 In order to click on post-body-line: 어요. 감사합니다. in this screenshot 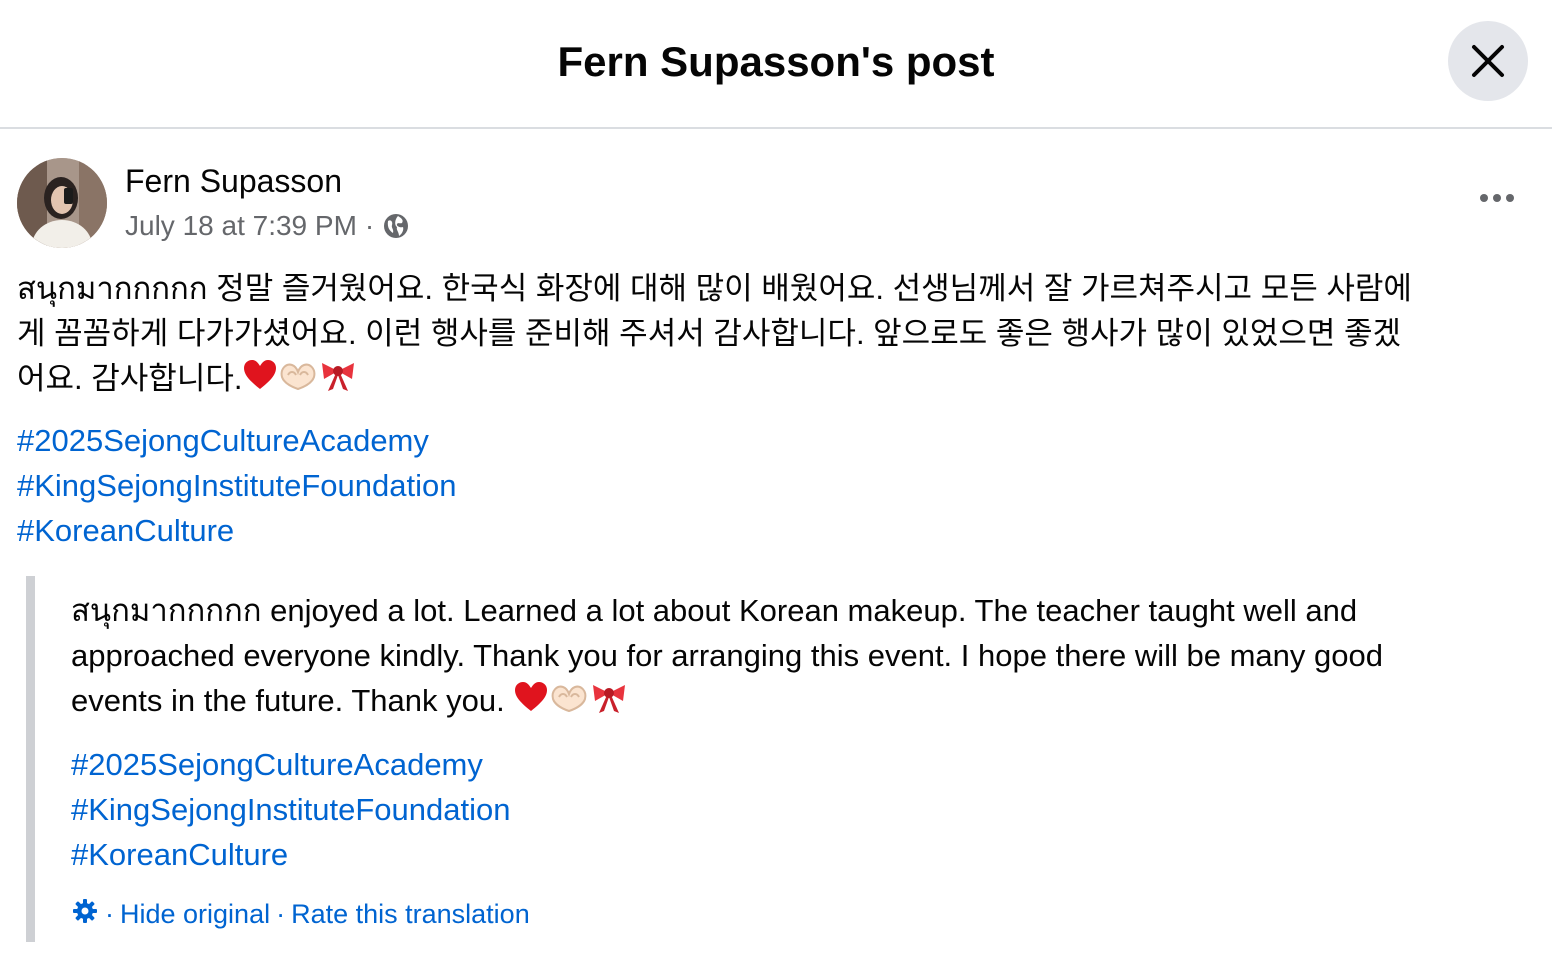, I will do `click(774, 380)`.